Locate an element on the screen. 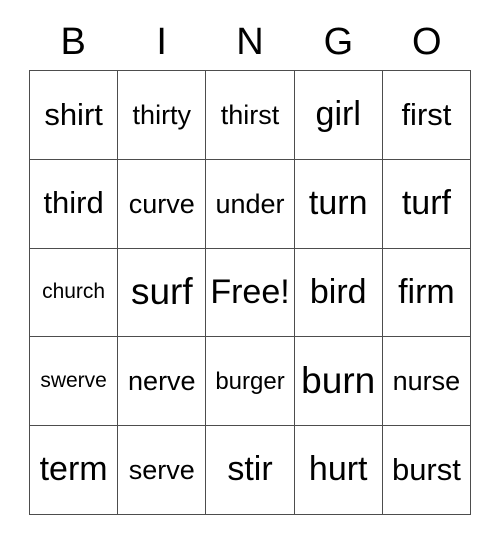 The height and width of the screenshot is (544, 500). bingo-cell-label: girl is located at coordinates (338, 114).